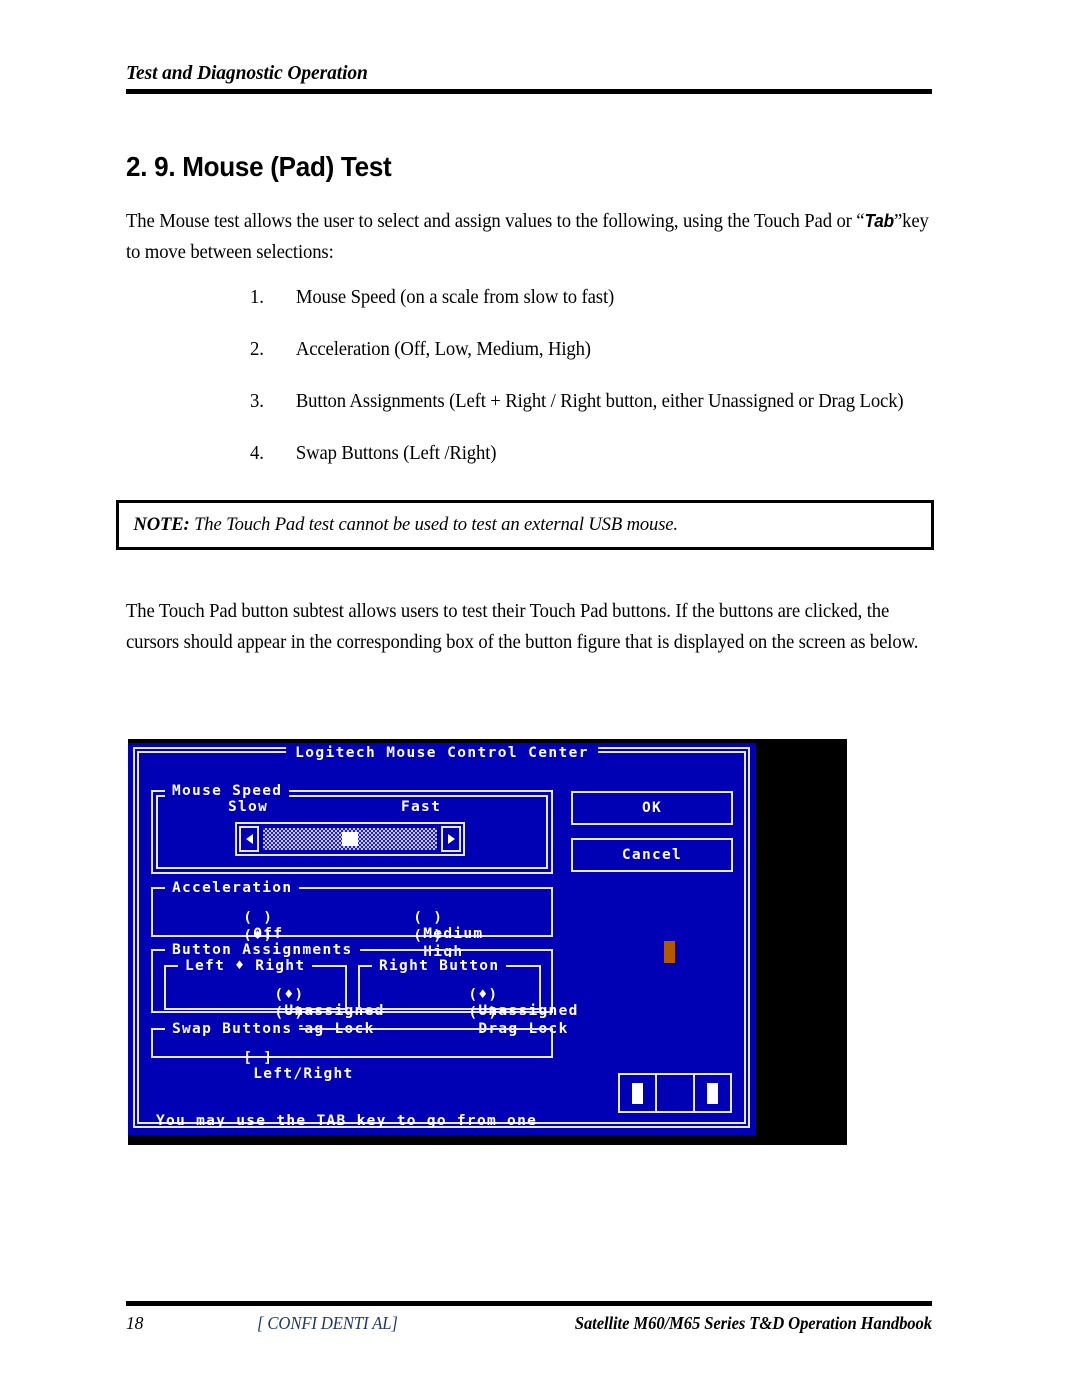  Describe the element at coordinates (249, 839) in the screenshot. I see `left-arrow-icon` at that location.